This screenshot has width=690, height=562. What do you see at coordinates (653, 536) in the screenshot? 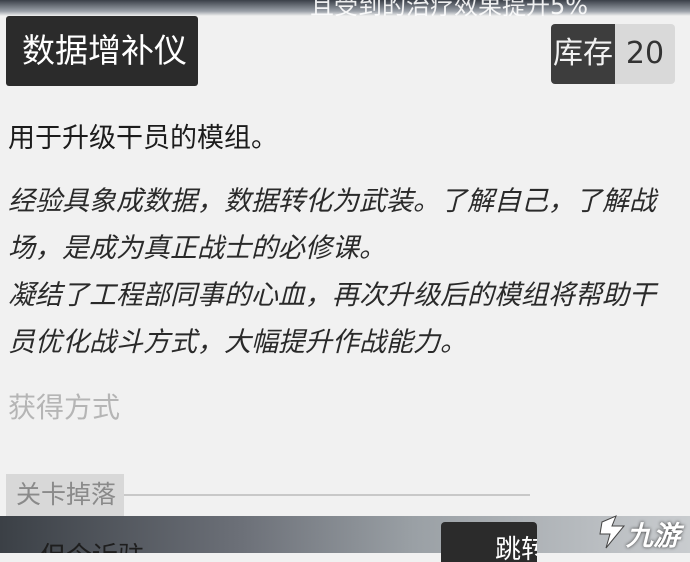
I see `watermark-text: 九游` at bounding box center [653, 536].